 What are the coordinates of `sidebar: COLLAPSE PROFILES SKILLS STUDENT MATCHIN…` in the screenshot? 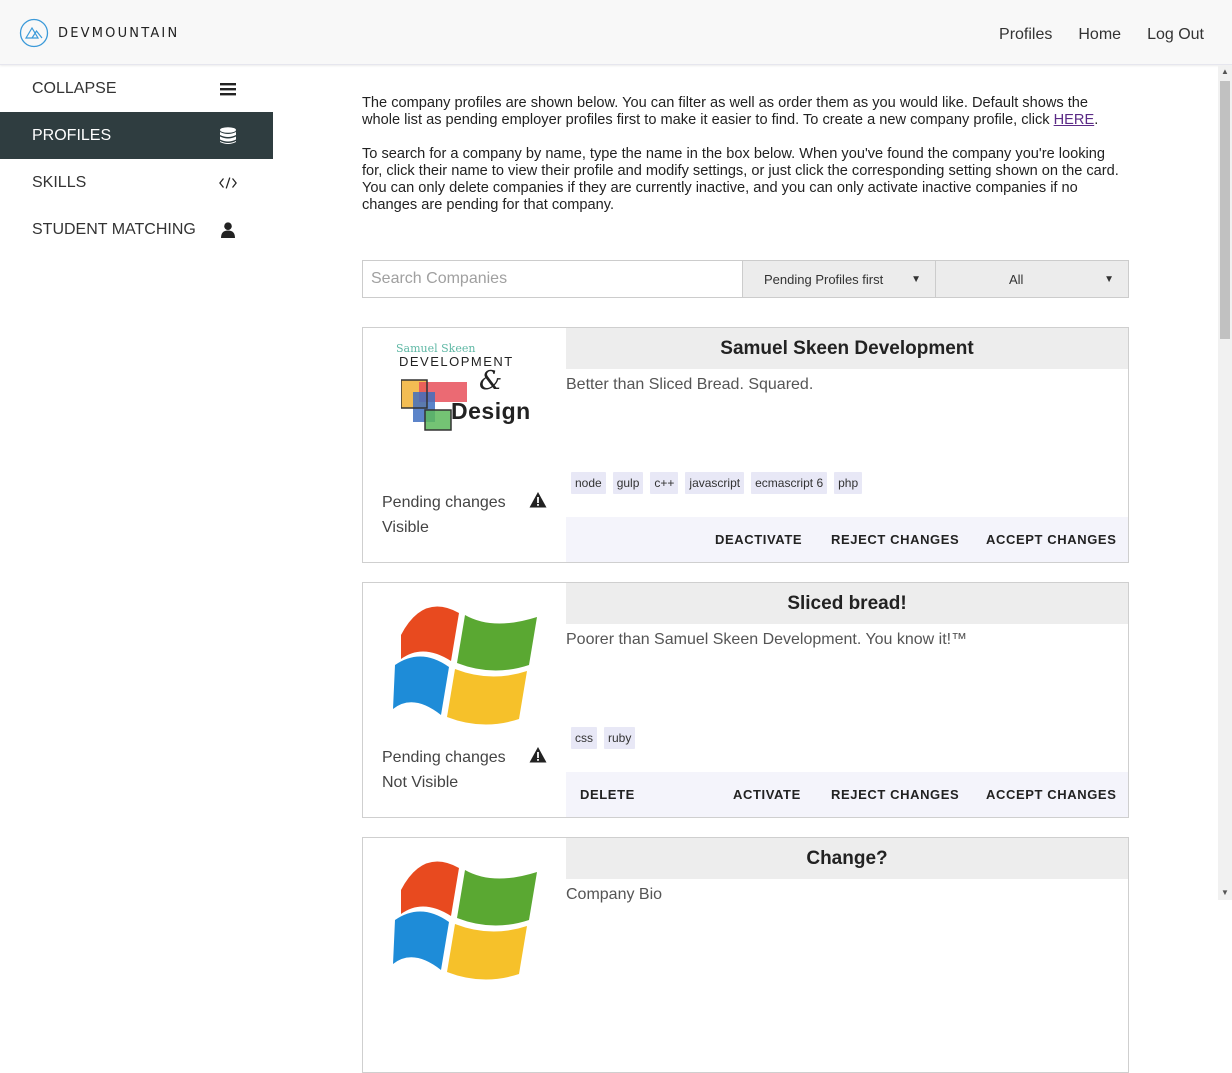 It's located at (136, 159).